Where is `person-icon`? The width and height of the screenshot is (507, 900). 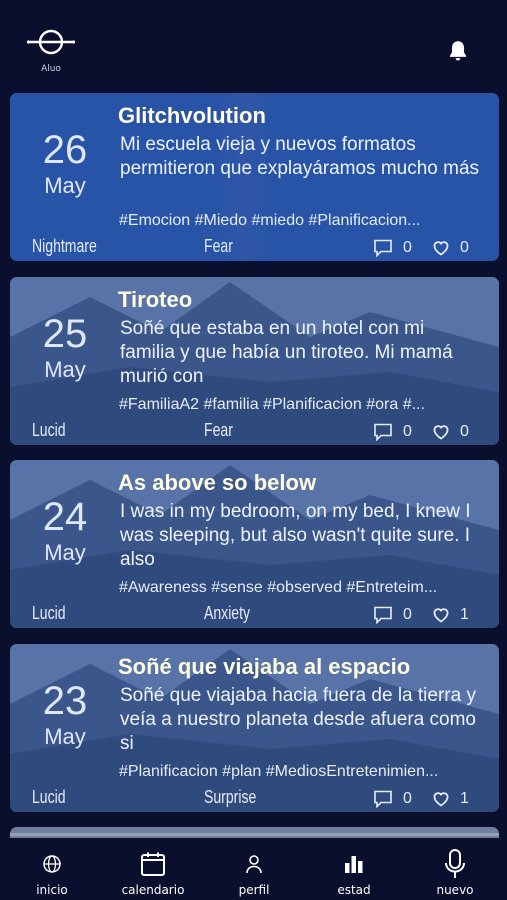
person-icon is located at coordinates (254, 864).